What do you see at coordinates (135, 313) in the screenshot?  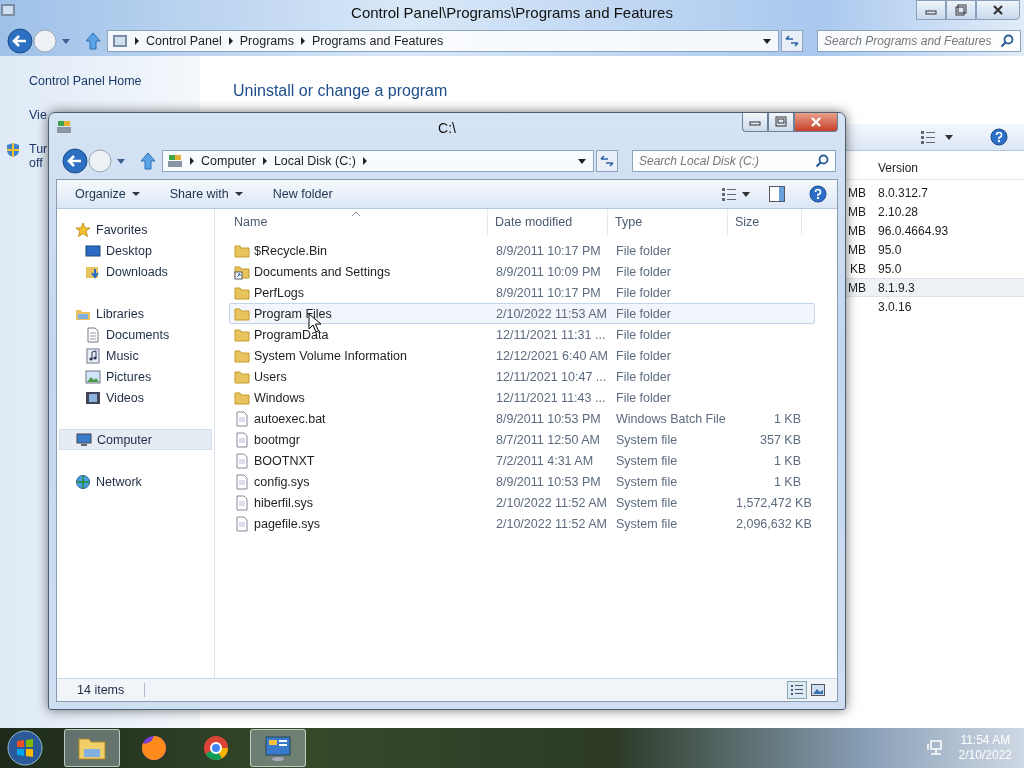 I see `nav-item: Libraries` at bounding box center [135, 313].